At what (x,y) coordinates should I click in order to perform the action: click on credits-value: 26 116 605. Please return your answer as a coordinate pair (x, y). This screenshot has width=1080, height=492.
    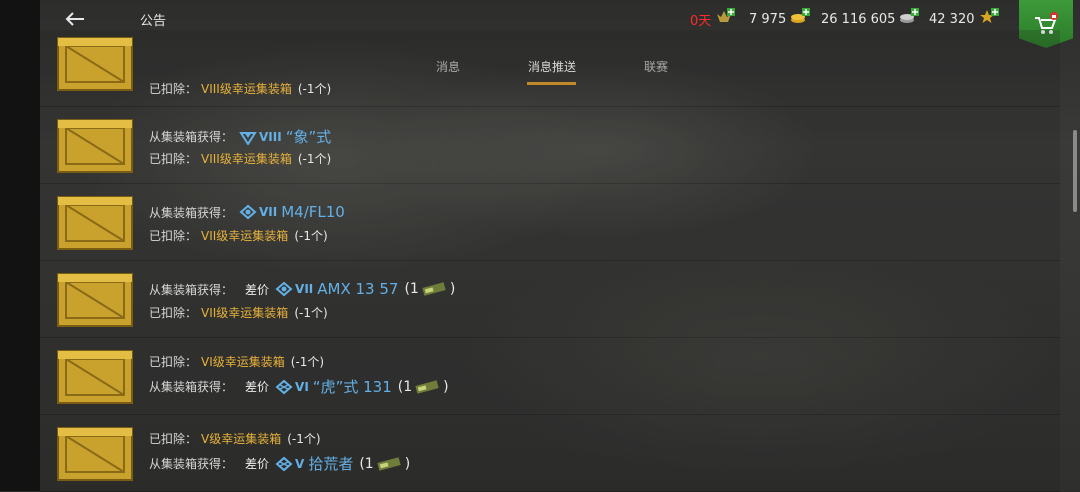
    Looking at the image, I should click on (858, 19).